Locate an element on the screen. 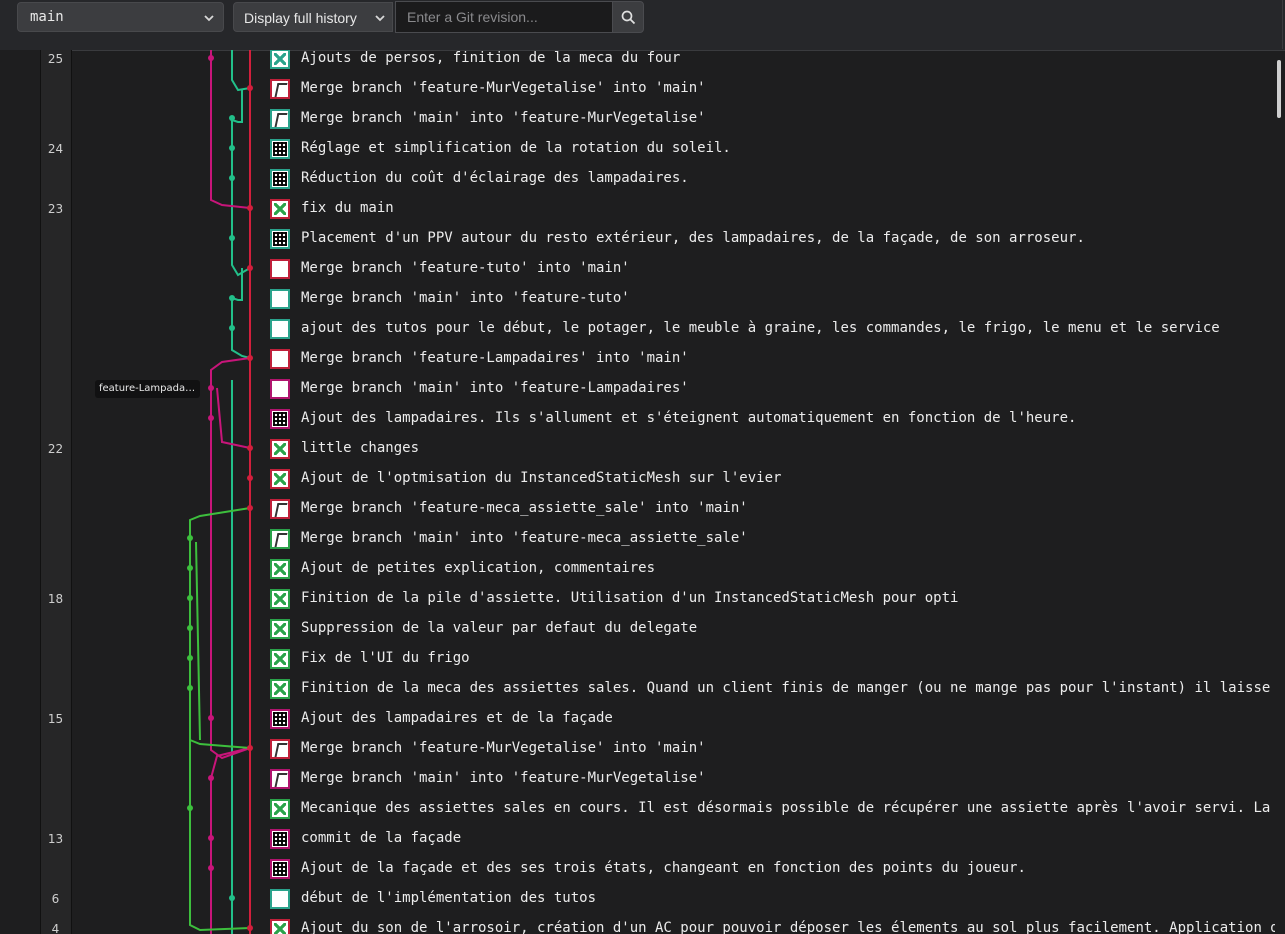 This screenshot has width=1285, height=934. display-history-dropdown: Display full history is located at coordinates (313, 17).